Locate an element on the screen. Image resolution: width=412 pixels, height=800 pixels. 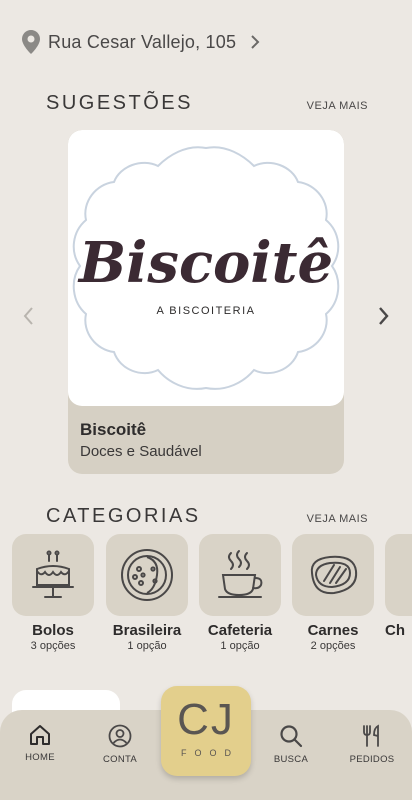
cutlery-icon is located at coordinates (371, 735).